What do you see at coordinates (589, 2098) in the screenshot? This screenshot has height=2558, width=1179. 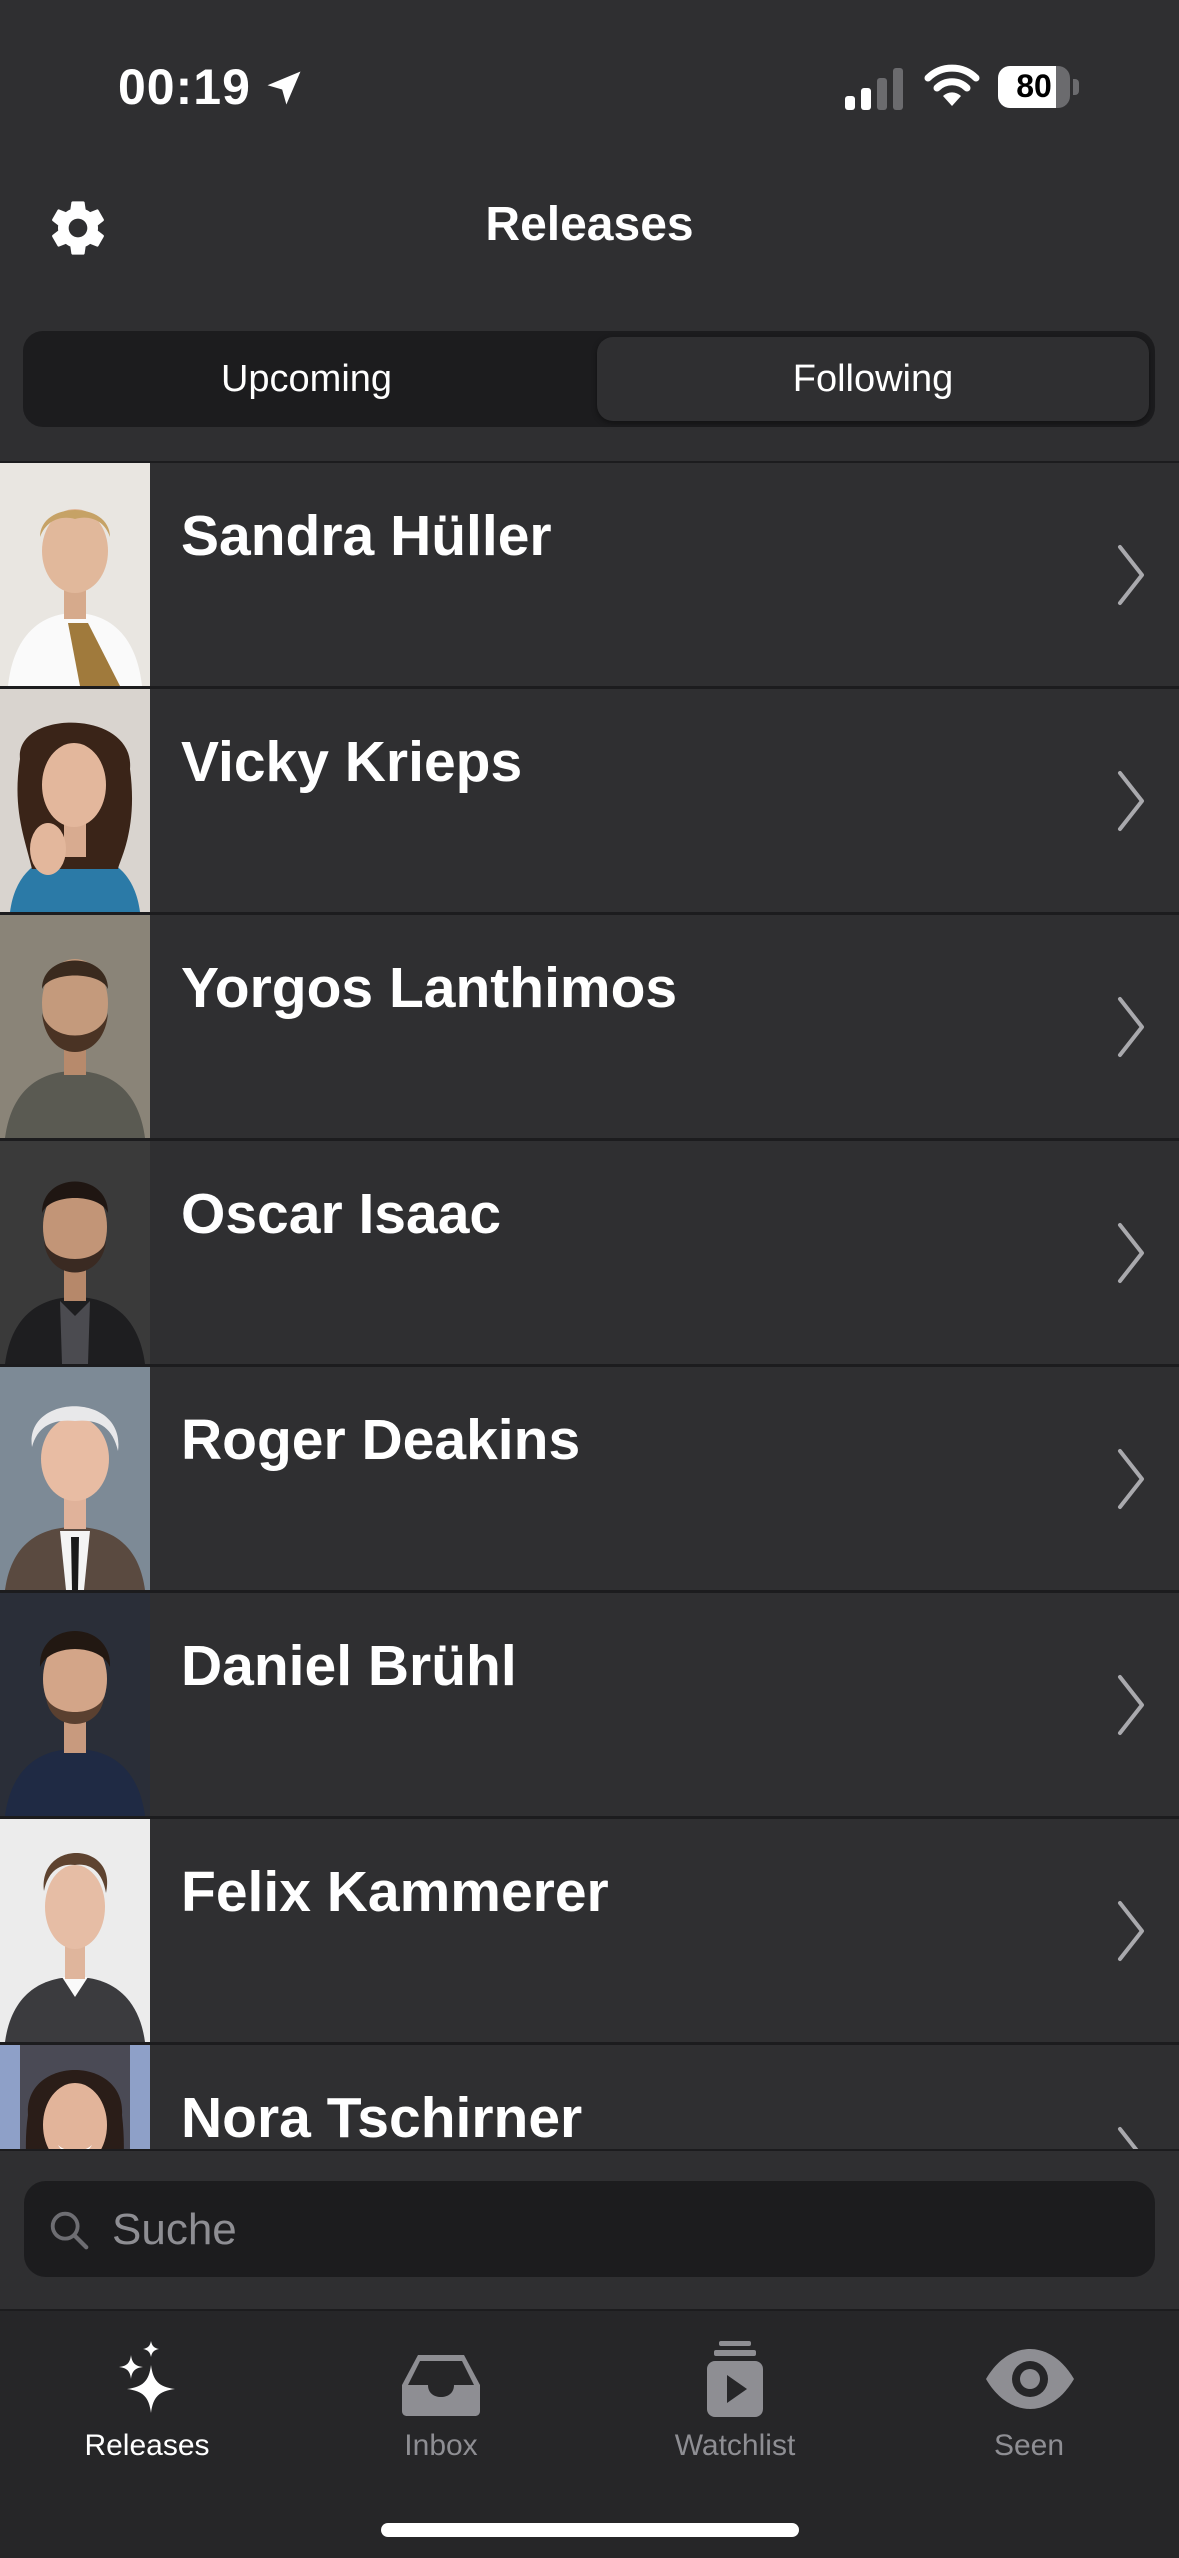 I see `list-item-person: Nora Tschirner` at bounding box center [589, 2098].